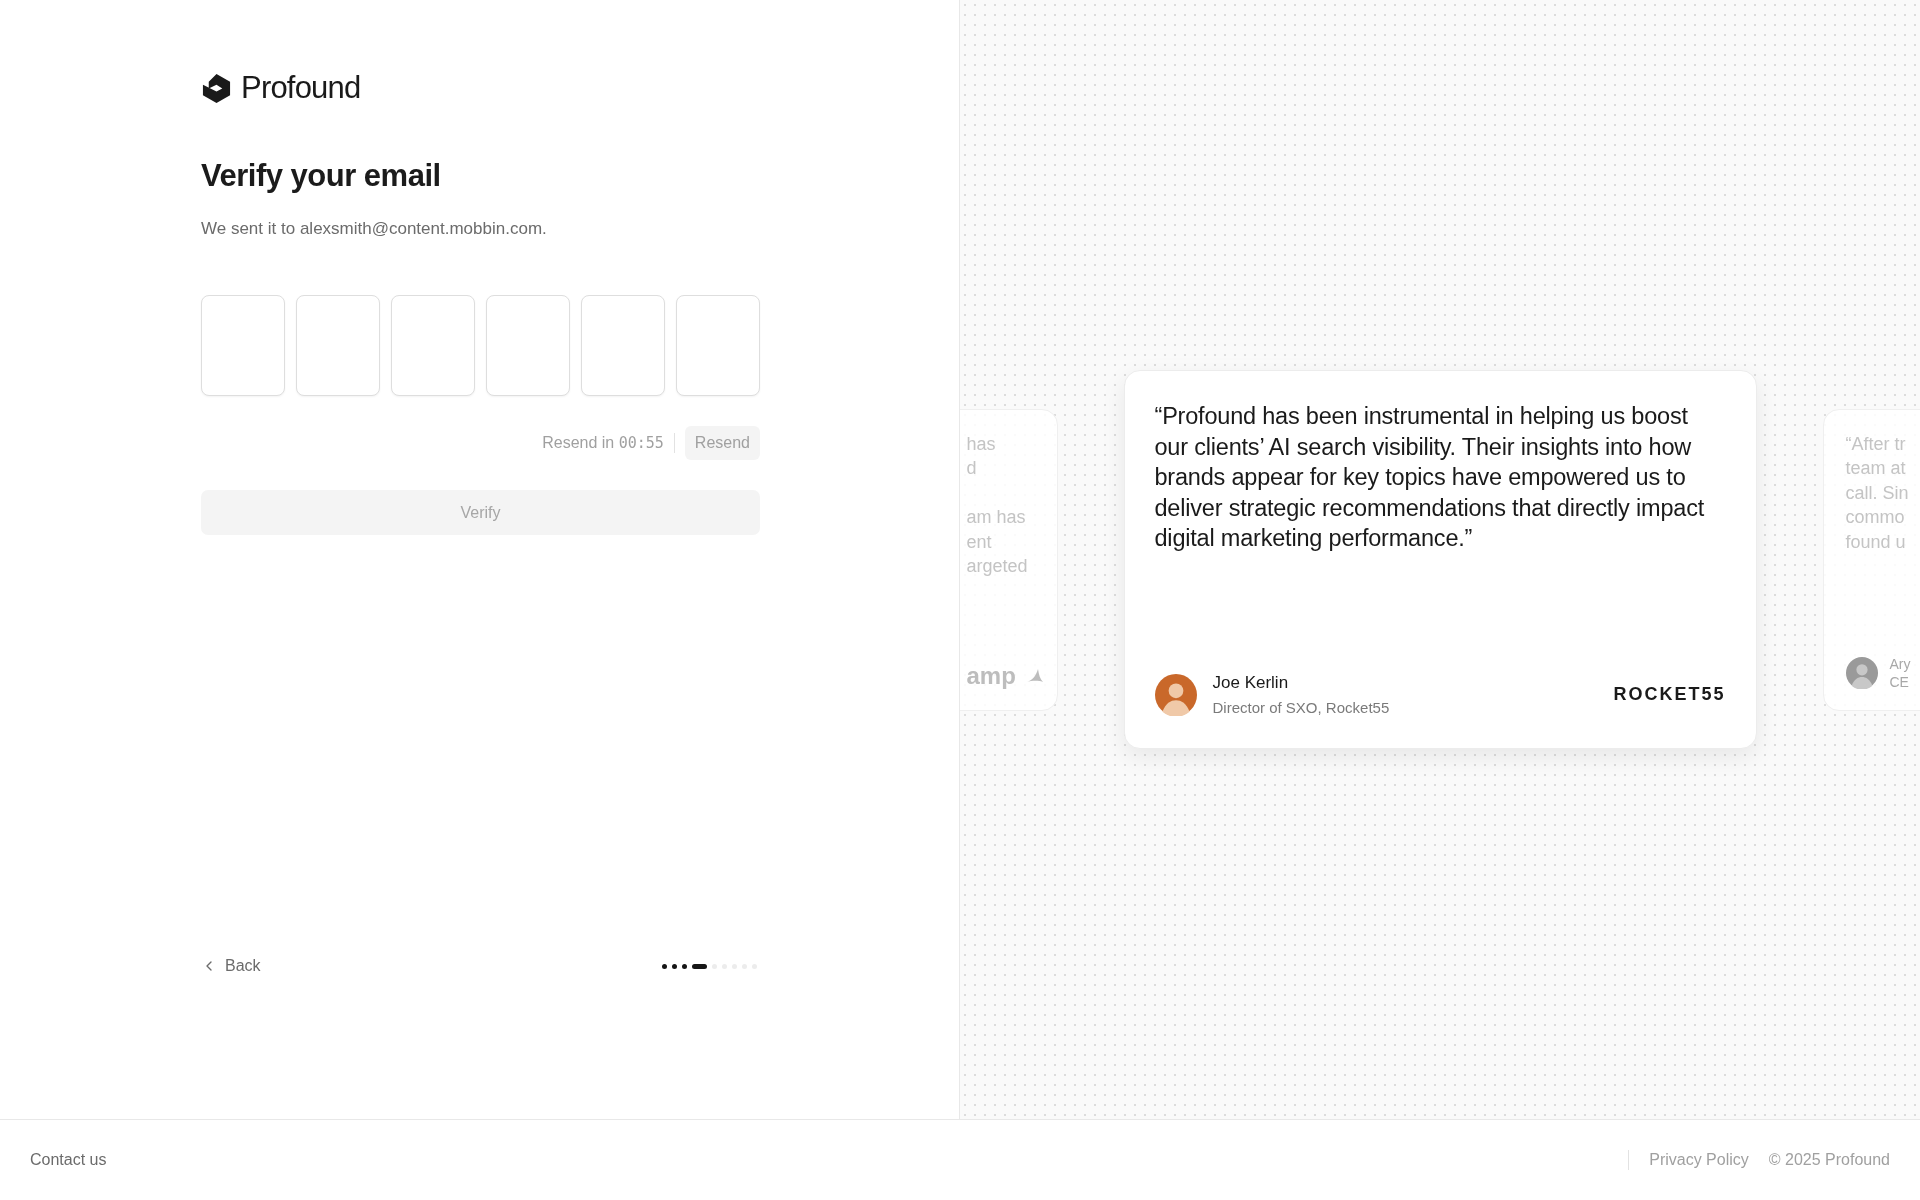 Image resolution: width=1920 pixels, height=1200 pixels. I want to click on person-role: Director of SXO, Rocket55, so click(1301, 707).